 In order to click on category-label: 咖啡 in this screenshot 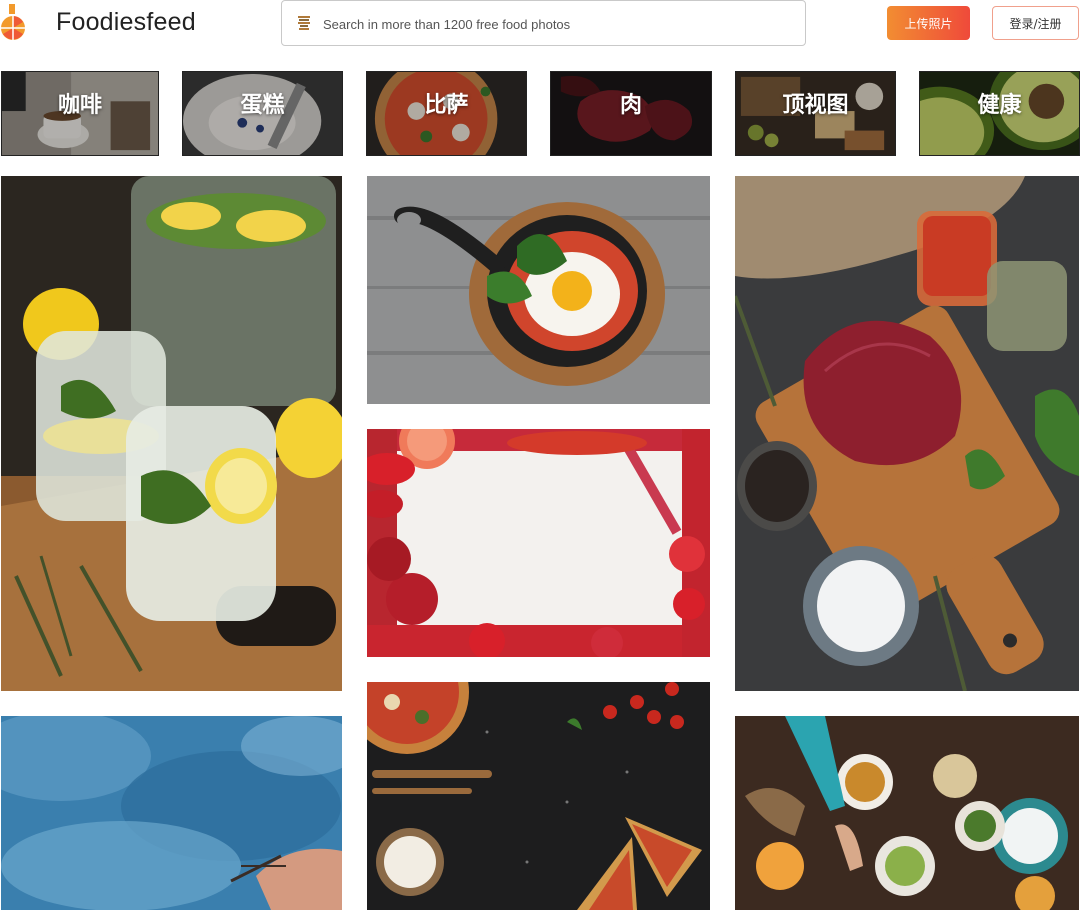, I will do `click(79, 105)`.